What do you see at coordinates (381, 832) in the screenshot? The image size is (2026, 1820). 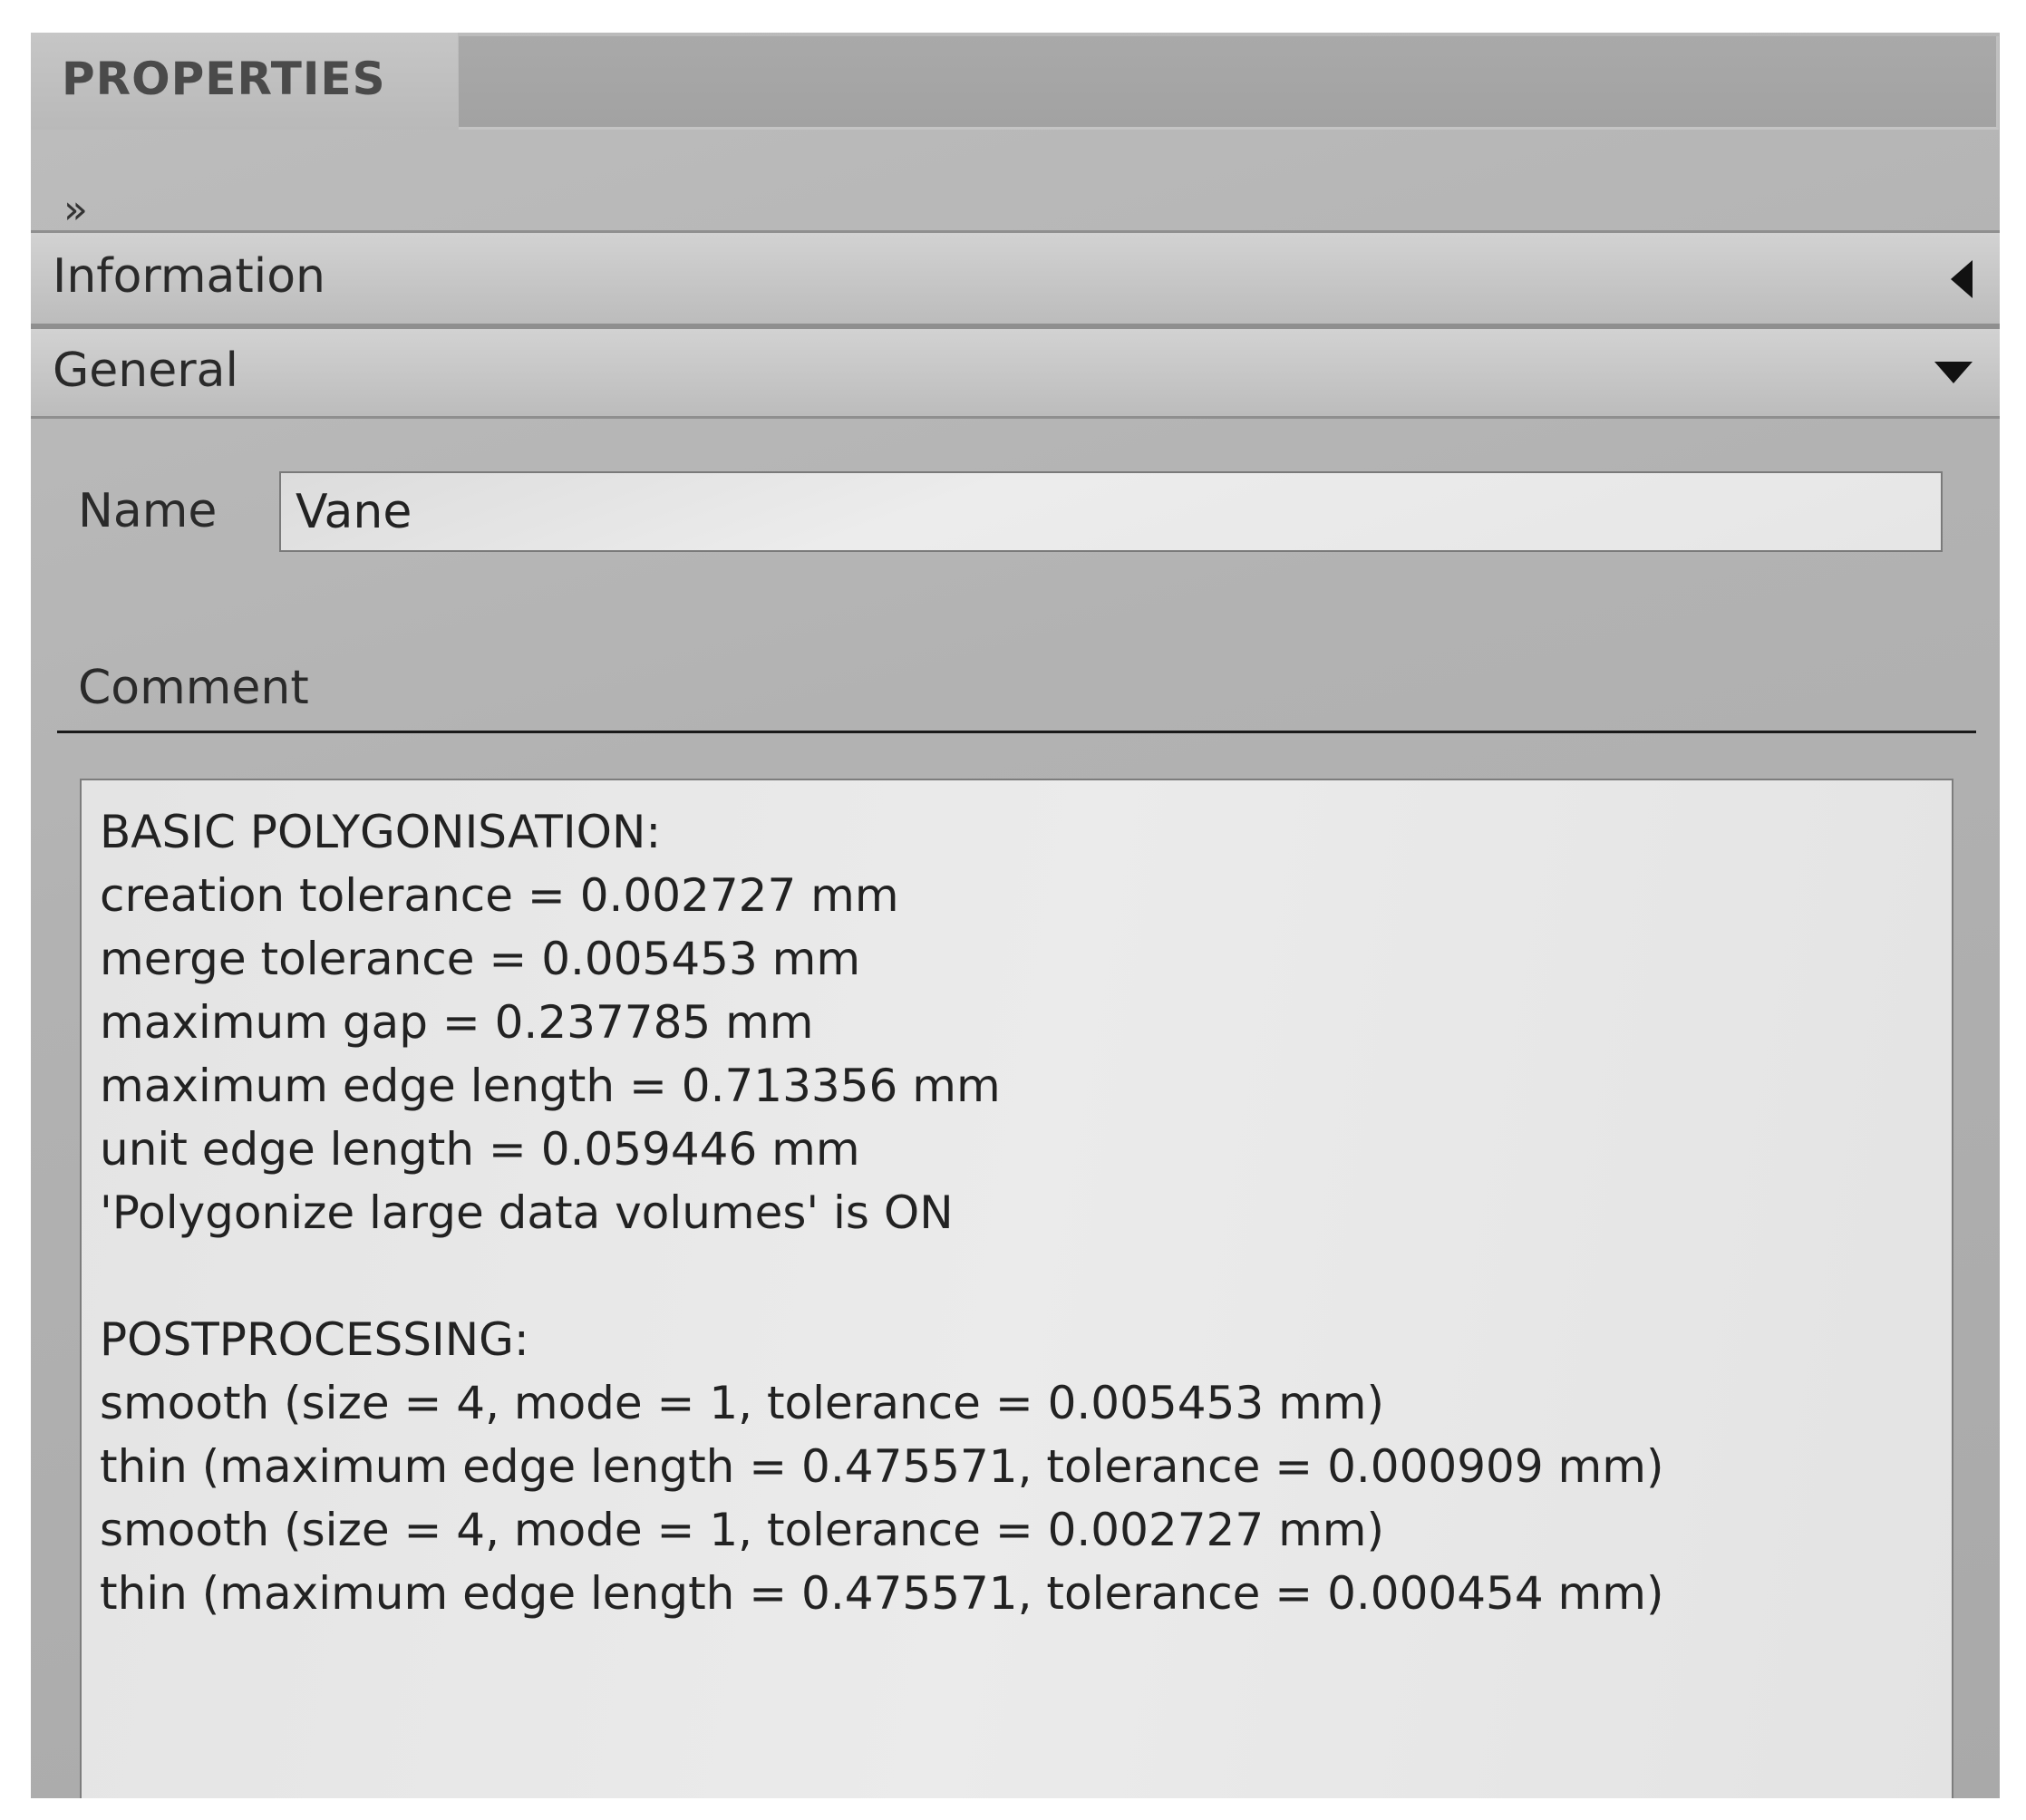 I see `comment-line: BASIC POLYGONISATION:` at bounding box center [381, 832].